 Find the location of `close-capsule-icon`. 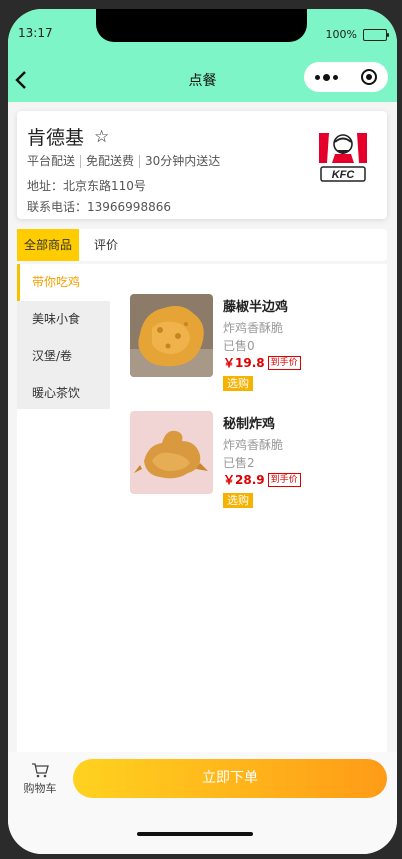

close-capsule-icon is located at coordinates (368, 77).